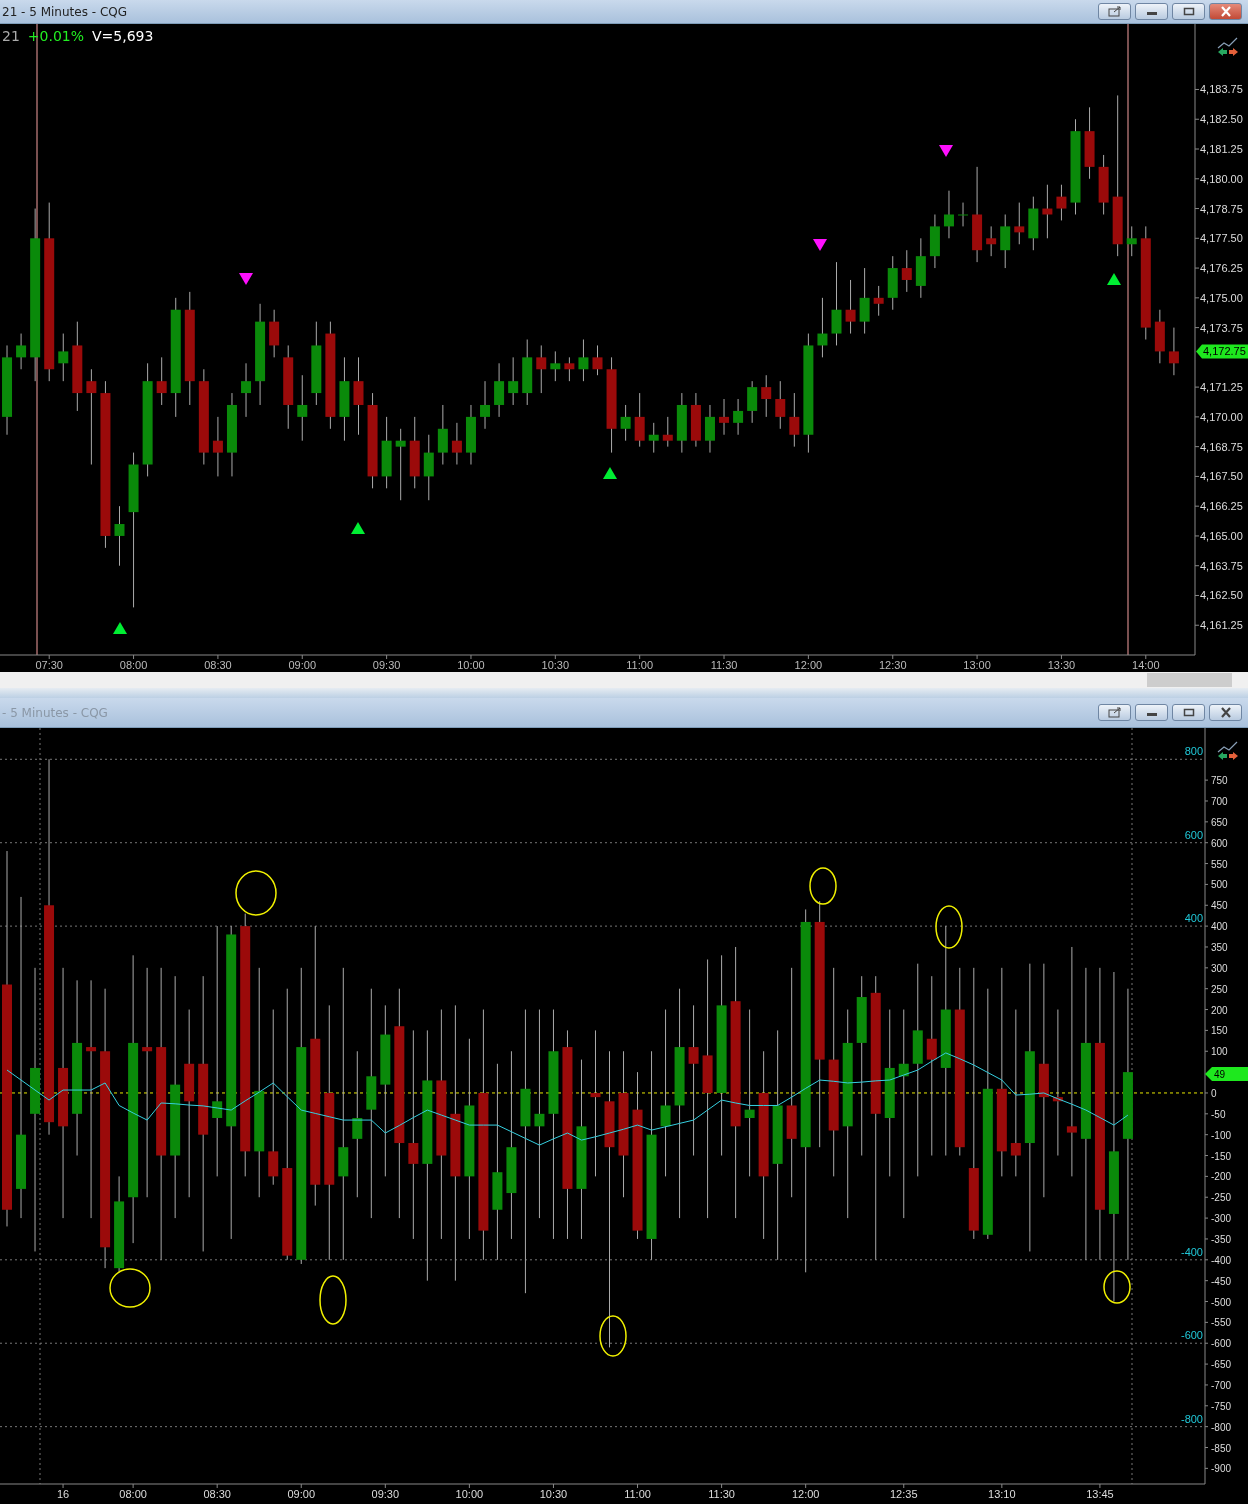 The image size is (1248, 1504). Describe the element at coordinates (1219, 968) in the screenshot. I see `axis-label: 300` at that location.